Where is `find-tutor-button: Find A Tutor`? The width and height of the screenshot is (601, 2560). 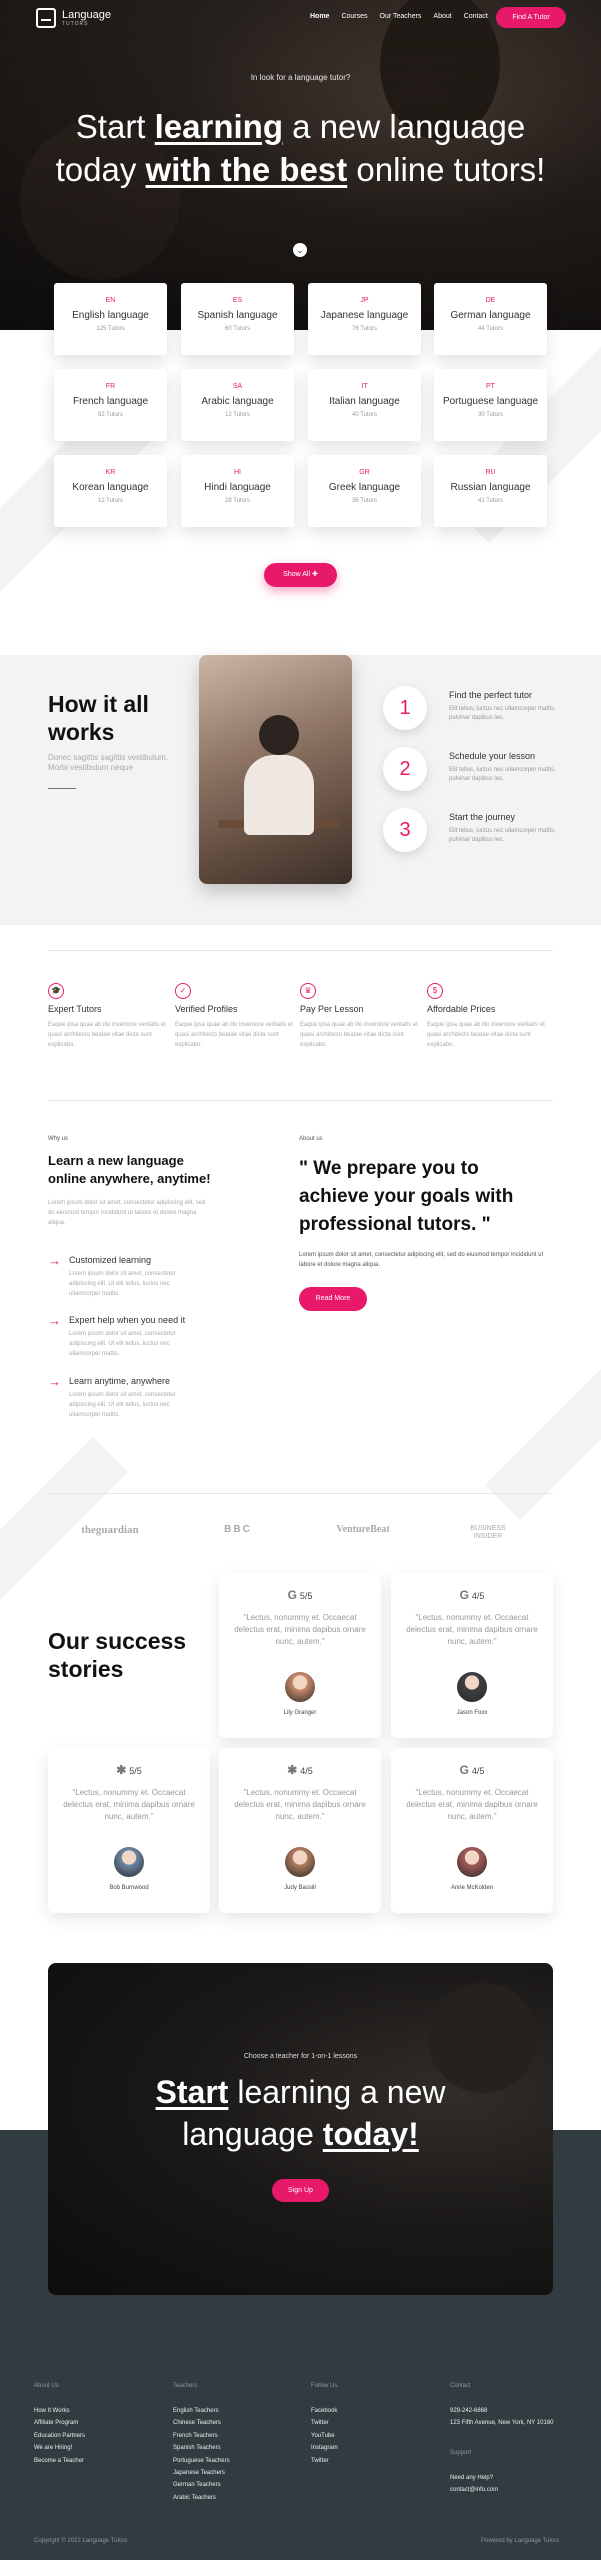
find-tutor-button: Find A Tutor is located at coordinates (531, 17).